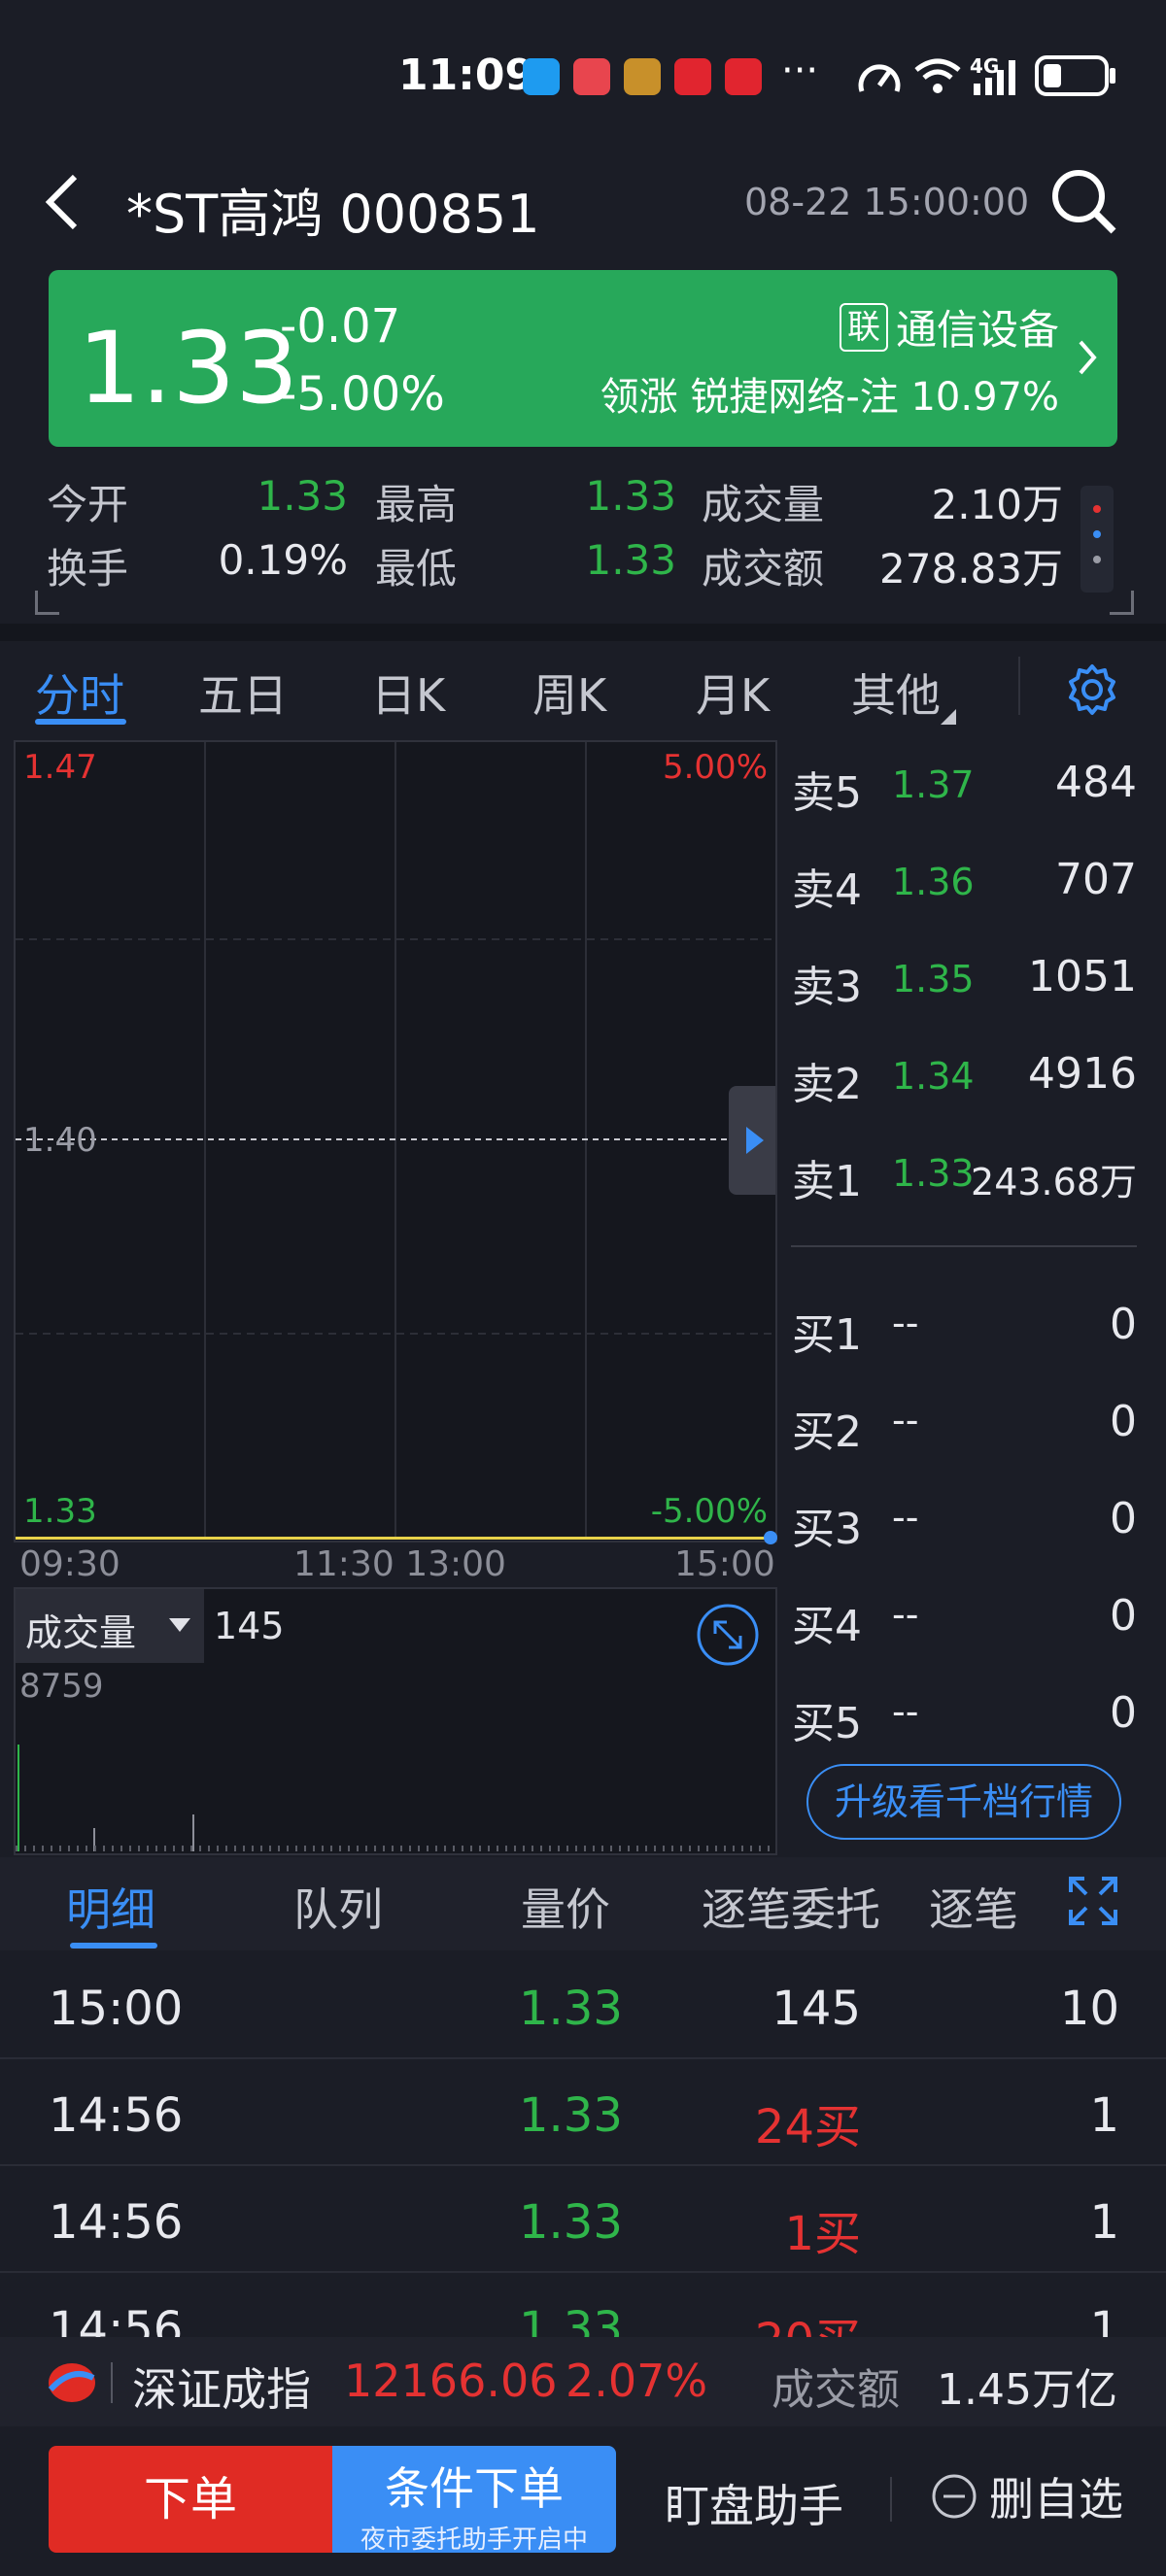 This screenshot has height=2576, width=1166. Describe the element at coordinates (338, 1907) in the screenshot. I see `tab-queue: 队列` at that location.